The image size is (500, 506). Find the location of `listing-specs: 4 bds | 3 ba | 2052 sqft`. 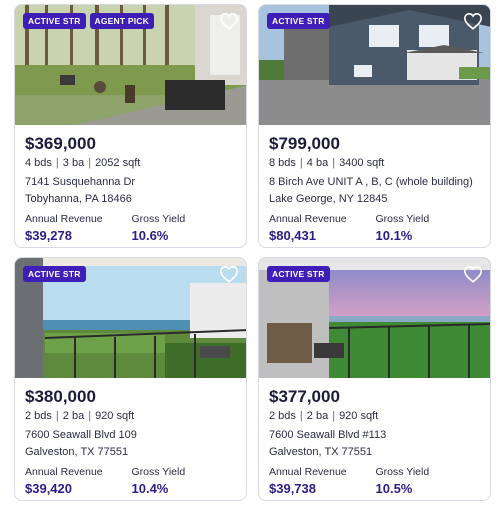

listing-specs: 4 bds | 3 ba | 2052 sqft is located at coordinates (83, 163).